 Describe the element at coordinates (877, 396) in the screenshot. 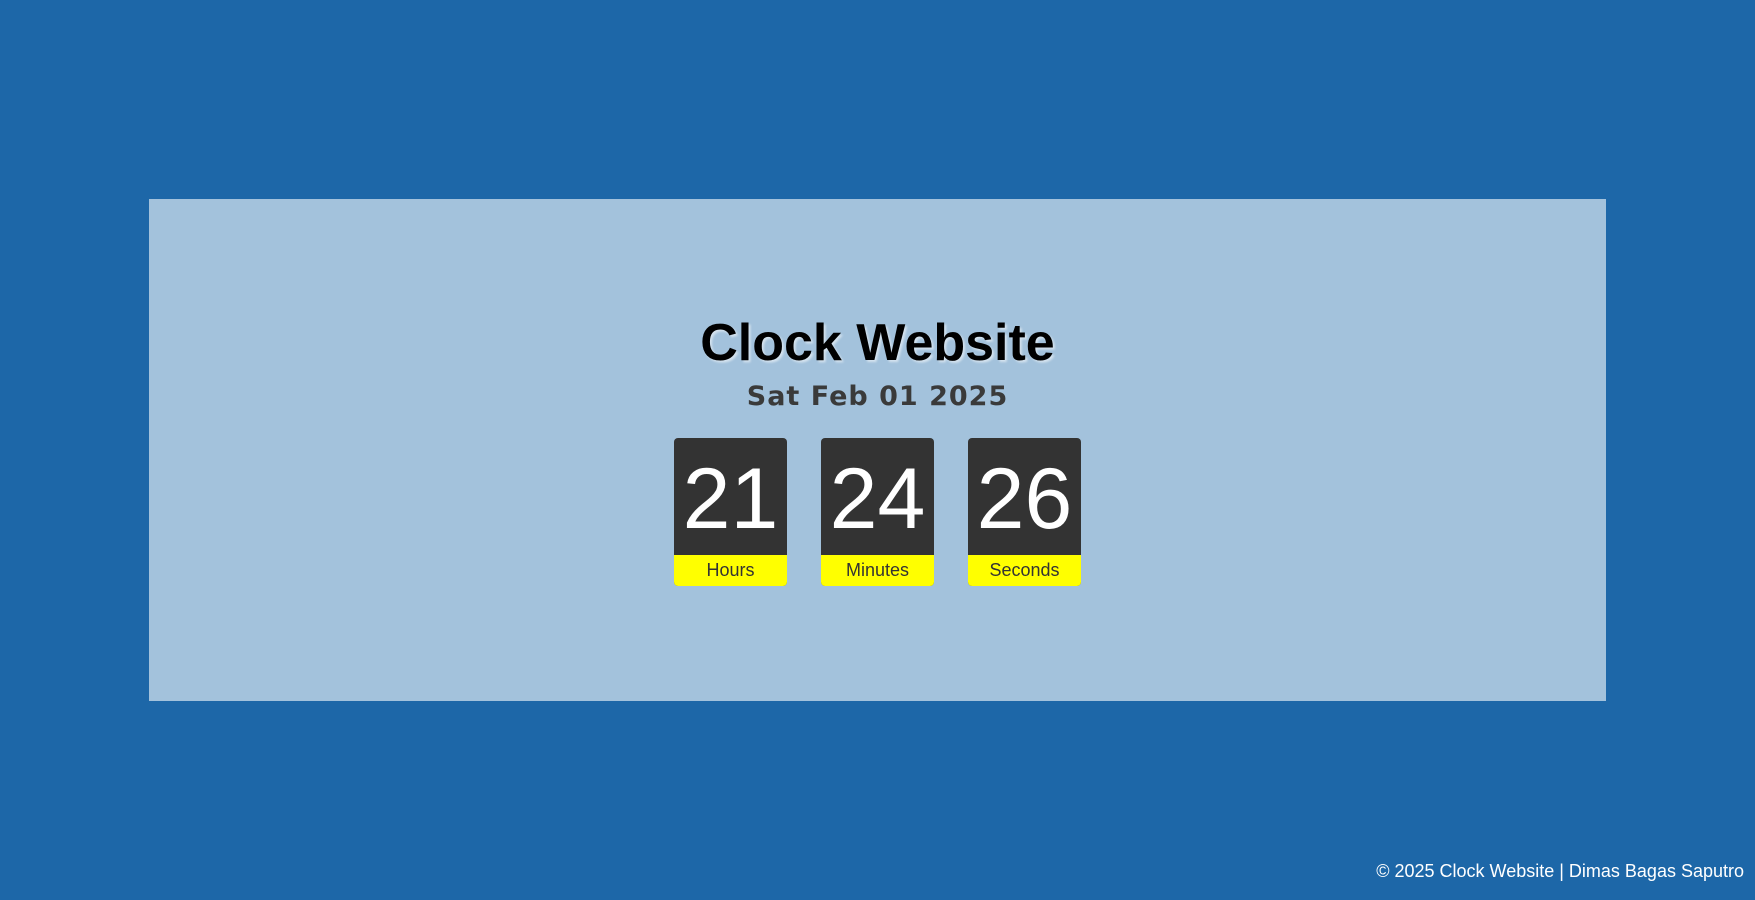

I see `current-date: Sat Feb 01 2025` at that location.